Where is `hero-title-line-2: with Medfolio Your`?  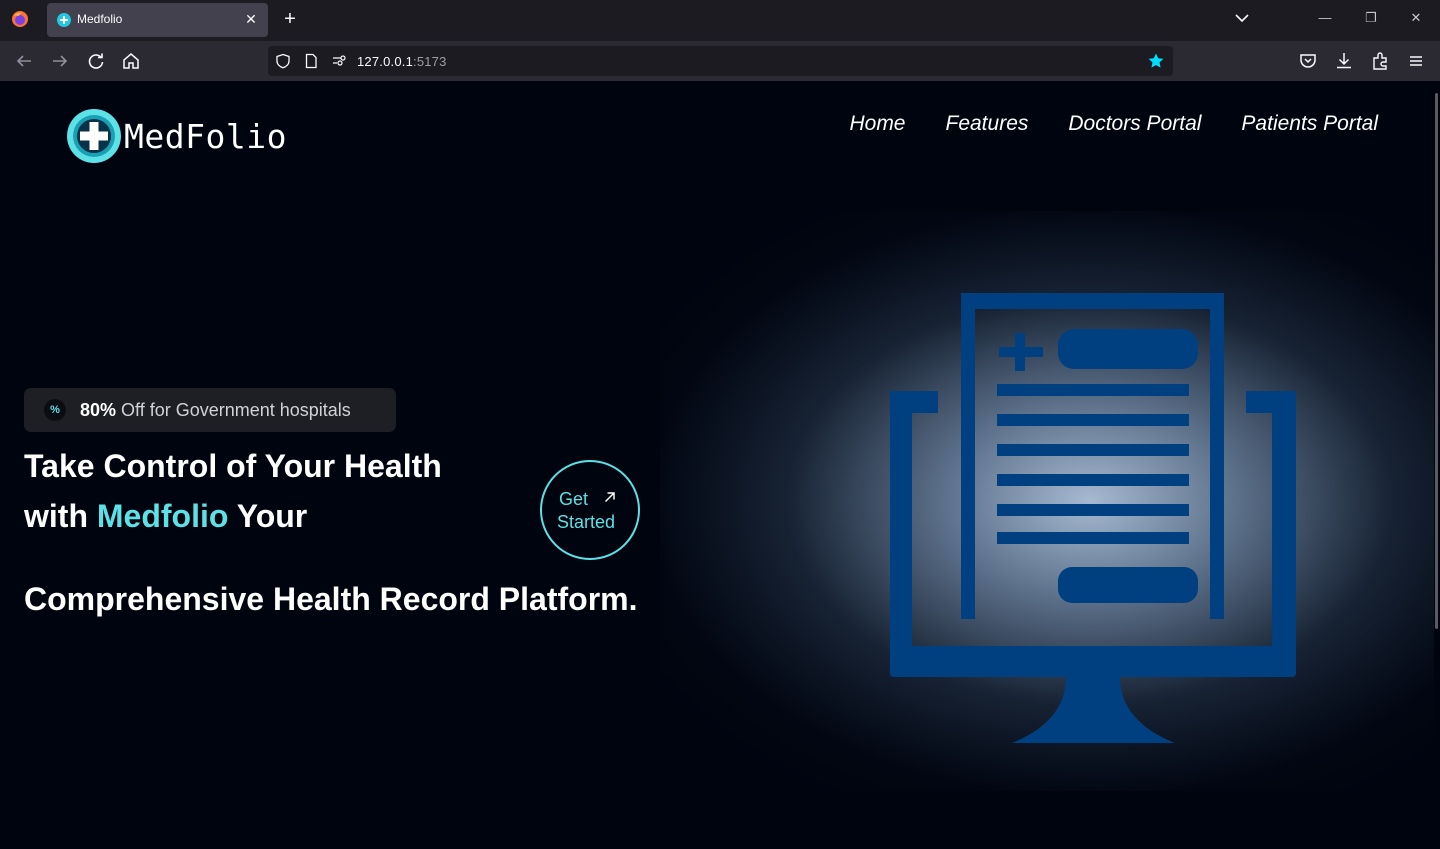
hero-title-line-2: with Medfolio Your is located at coordinates (284, 516).